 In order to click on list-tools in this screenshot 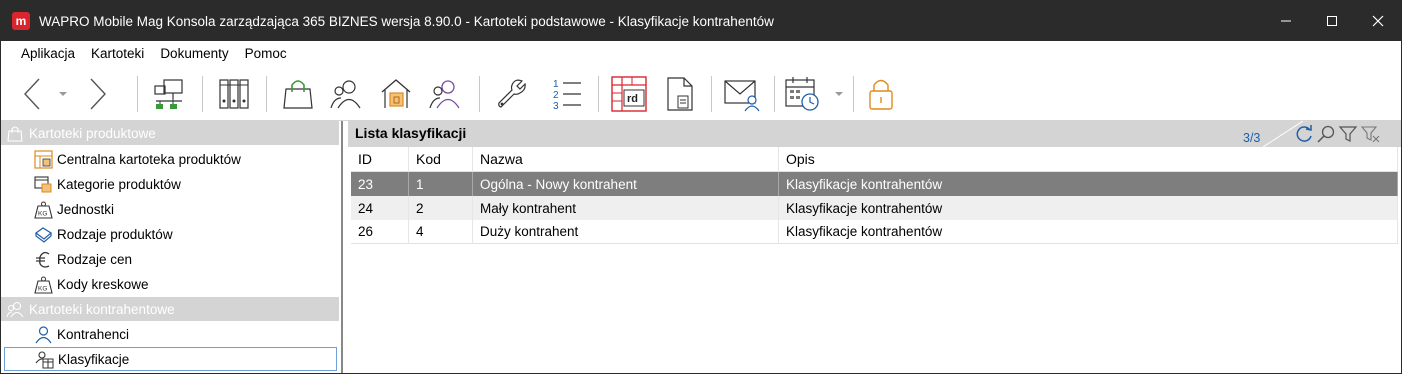, I will do `click(1337, 134)`.